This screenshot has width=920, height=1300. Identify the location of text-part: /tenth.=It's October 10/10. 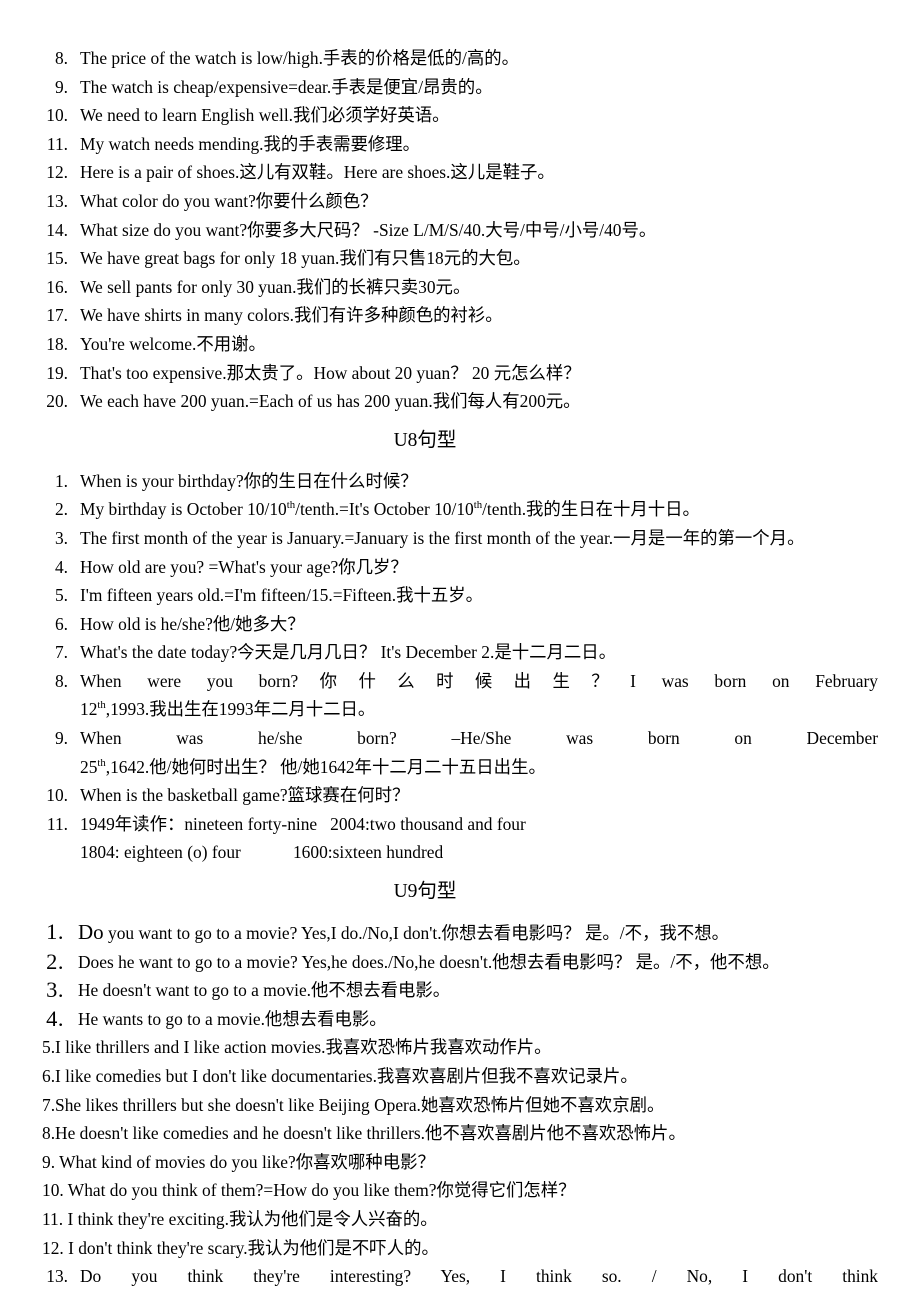
(384, 509).